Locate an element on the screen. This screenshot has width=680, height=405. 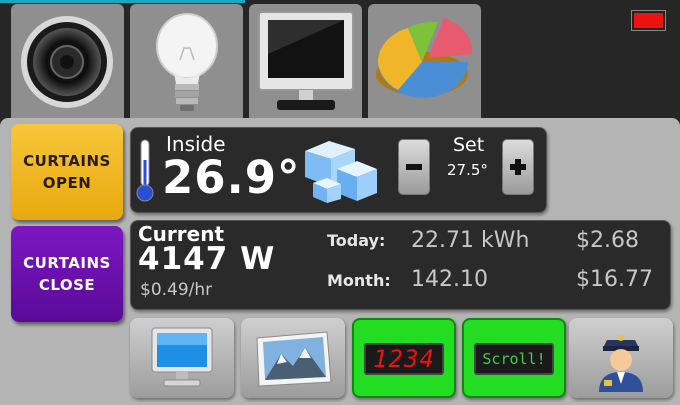
set-label: Set is located at coordinates (469, 145).